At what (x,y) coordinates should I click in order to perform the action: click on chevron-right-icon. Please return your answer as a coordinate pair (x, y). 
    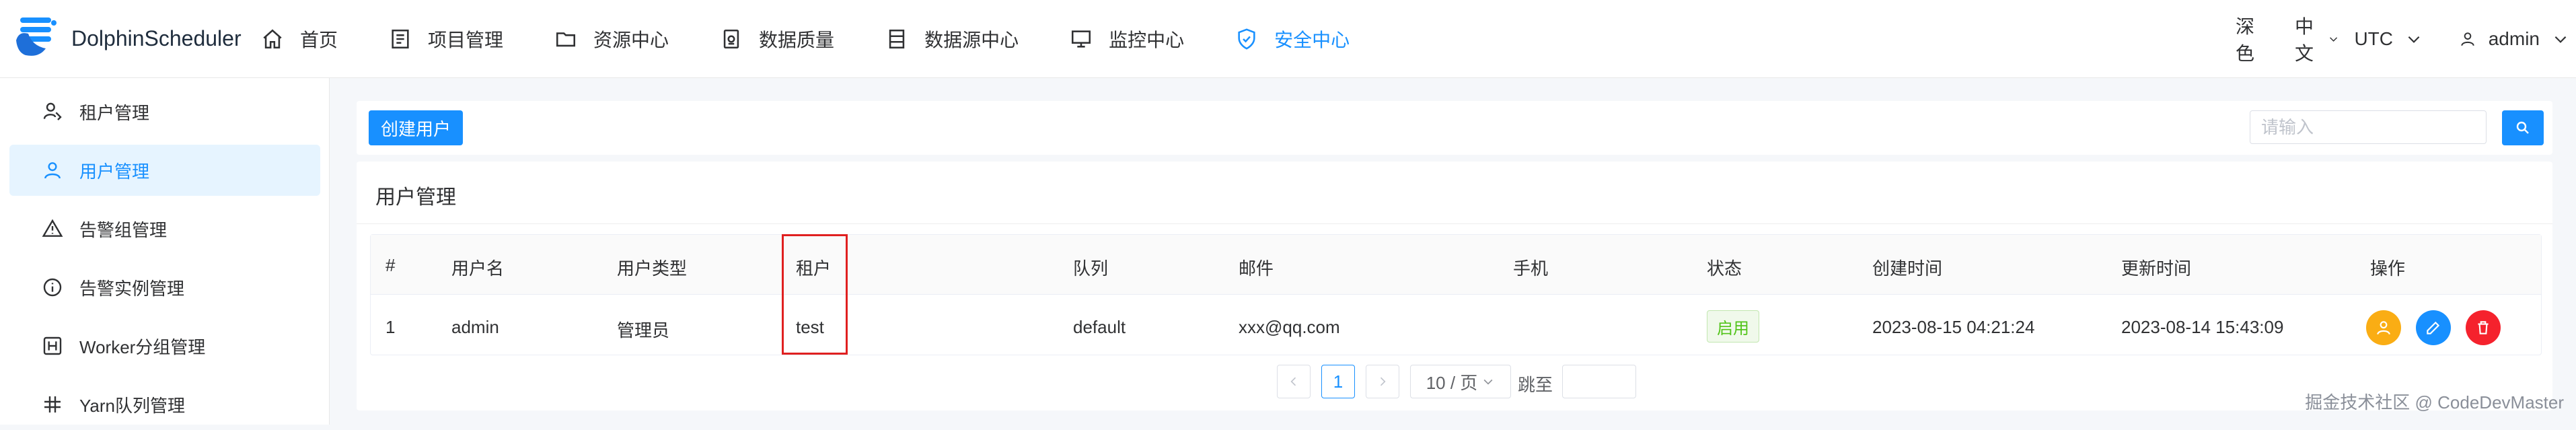
    Looking at the image, I should click on (1383, 381).